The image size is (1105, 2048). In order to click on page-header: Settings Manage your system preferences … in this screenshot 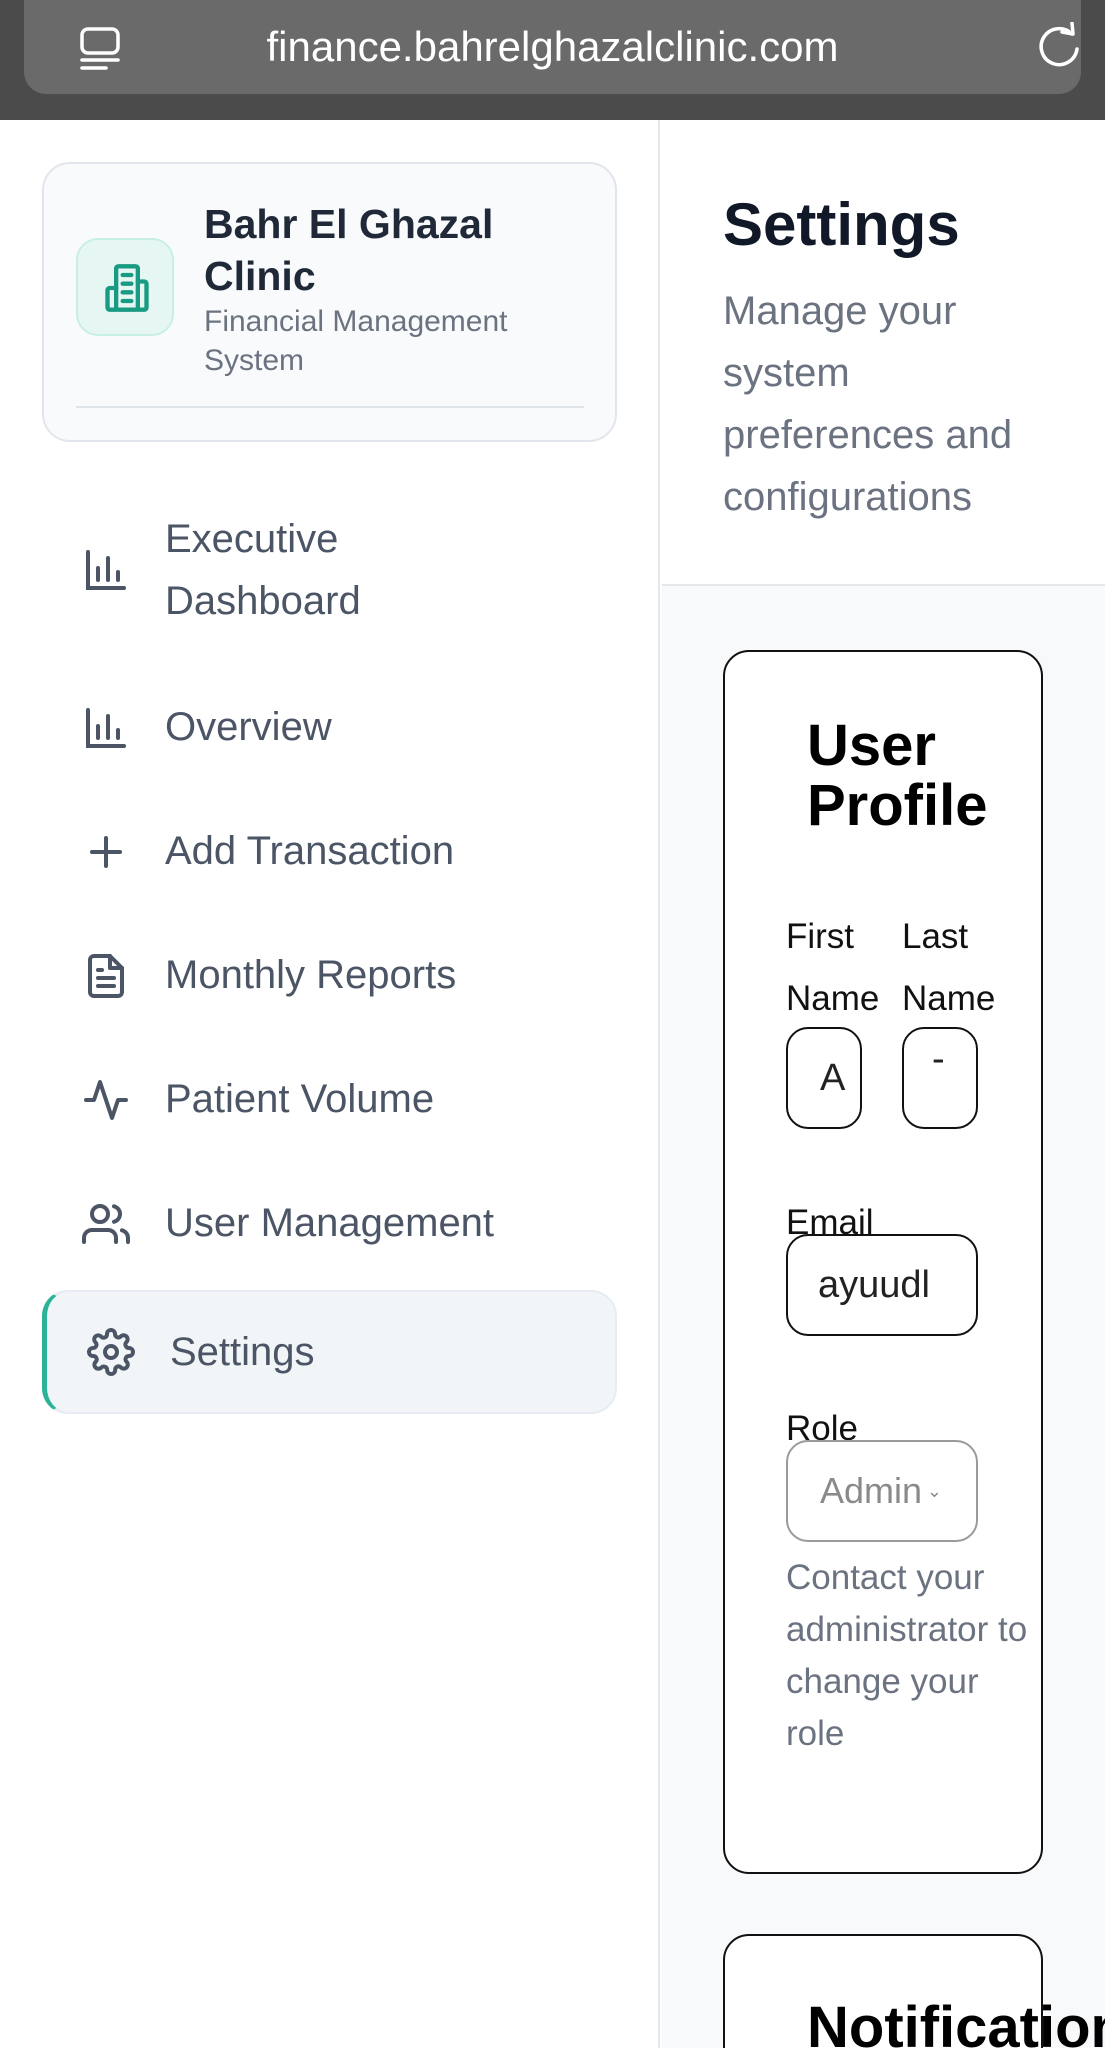, I will do `click(883, 353)`.